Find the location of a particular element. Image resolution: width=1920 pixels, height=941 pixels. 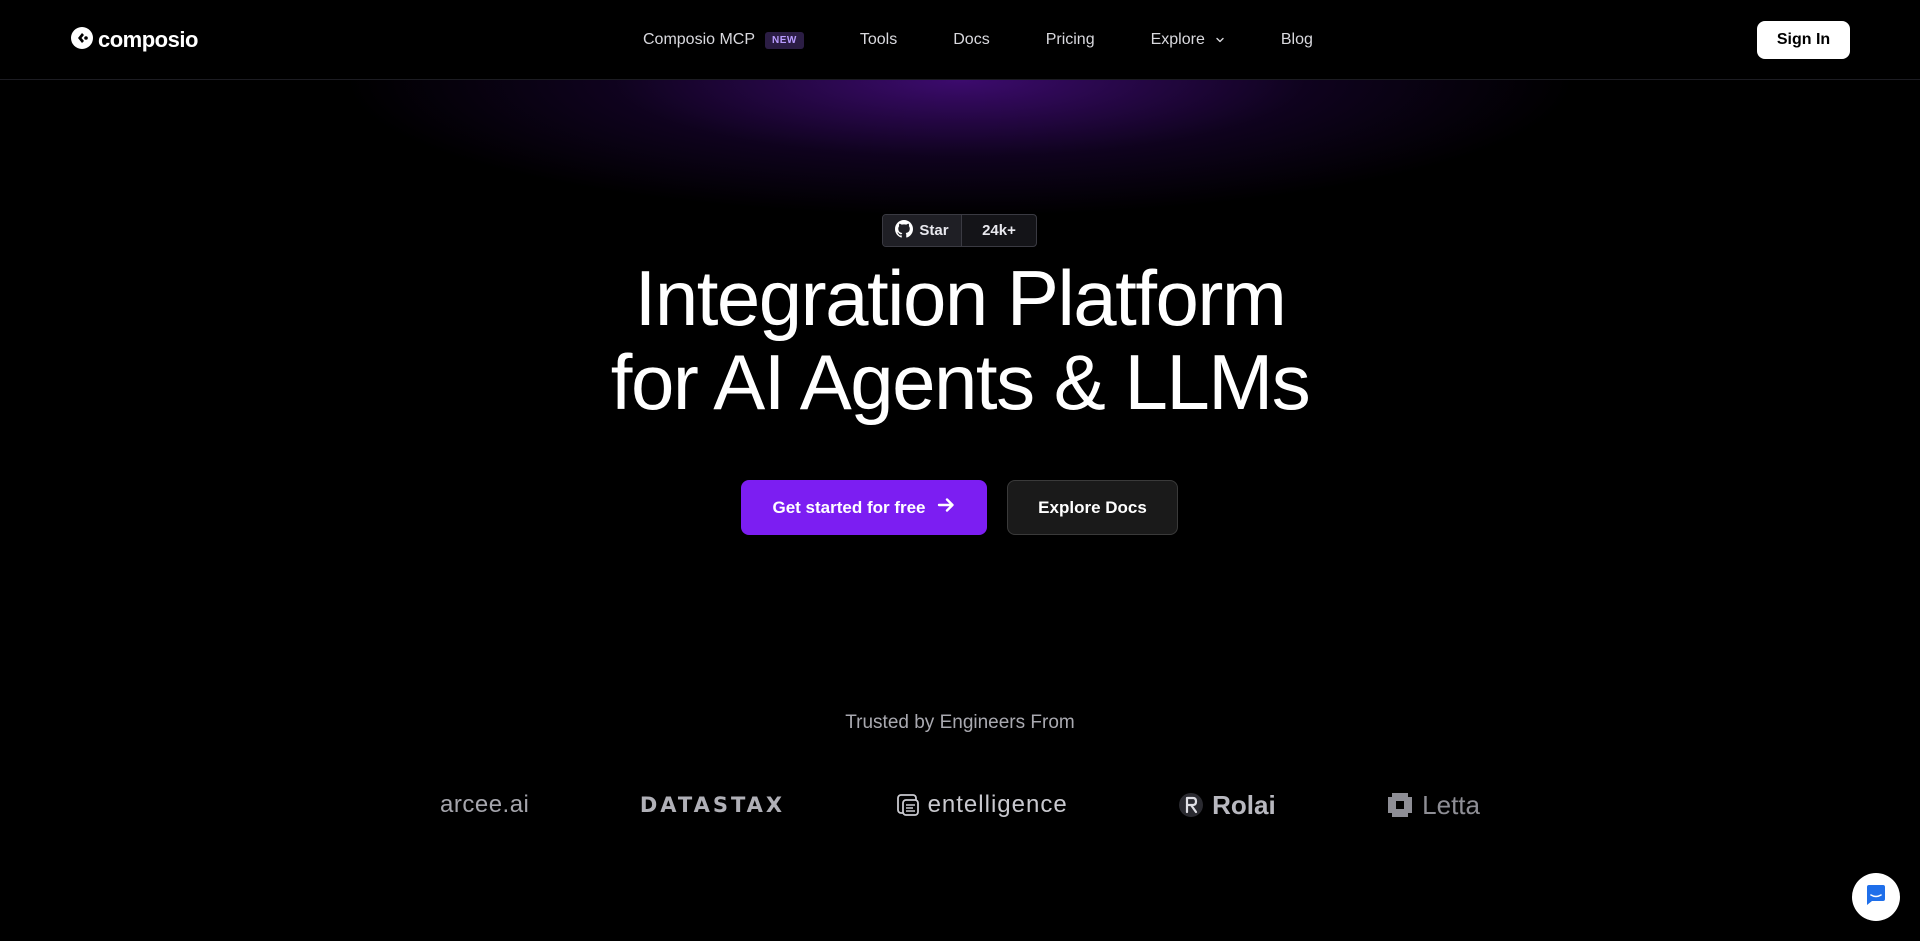

nav-item-label: Explore is located at coordinates (1177, 39).